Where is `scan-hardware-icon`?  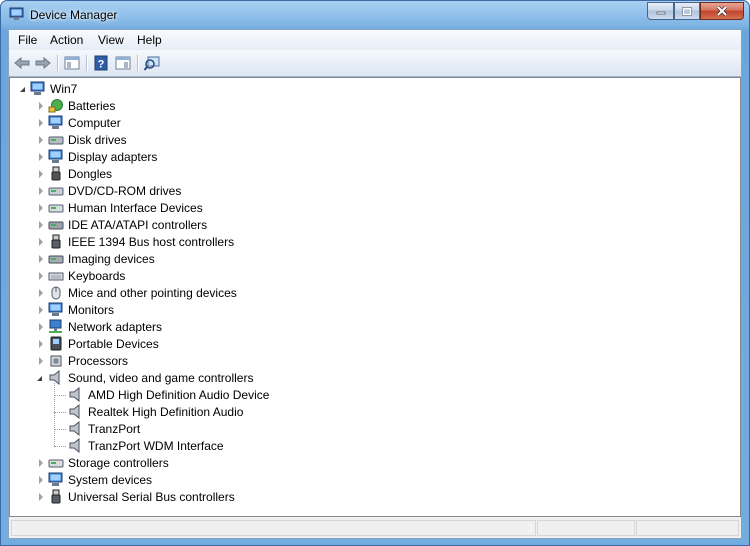
scan-hardware-icon is located at coordinates (152, 63).